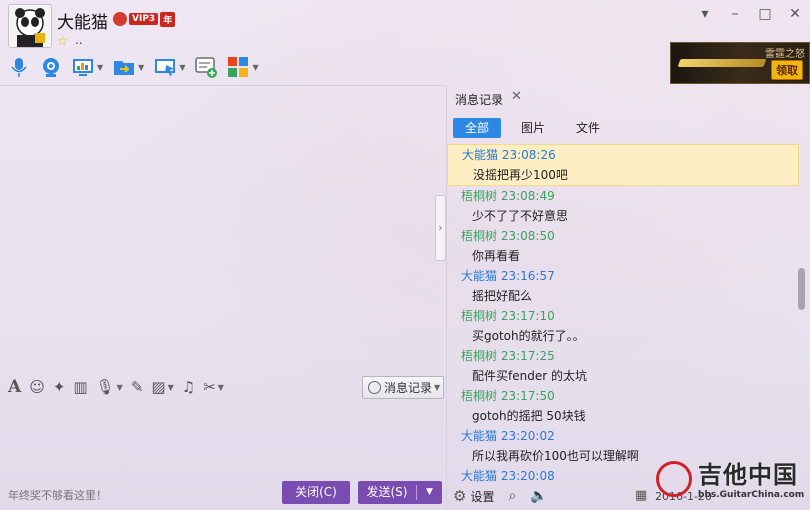 The height and width of the screenshot is (510, 810). Describe the element at coordinates (62, 41) in the screenshot. I see `star-icon: ☆` at that location.